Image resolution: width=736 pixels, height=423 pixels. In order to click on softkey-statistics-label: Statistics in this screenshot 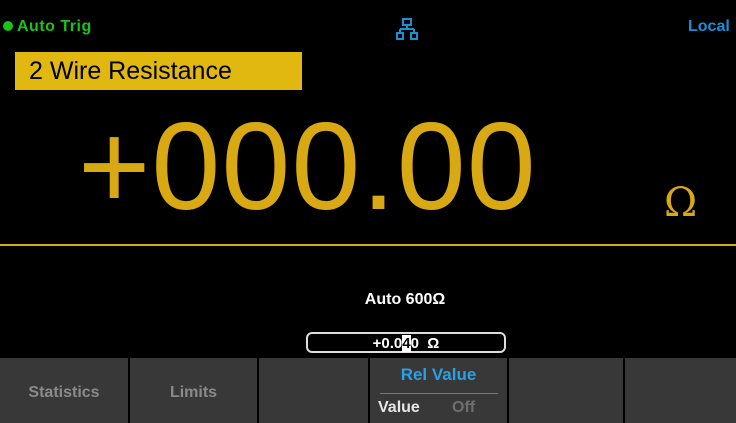, I will do `click(64, 392)`.